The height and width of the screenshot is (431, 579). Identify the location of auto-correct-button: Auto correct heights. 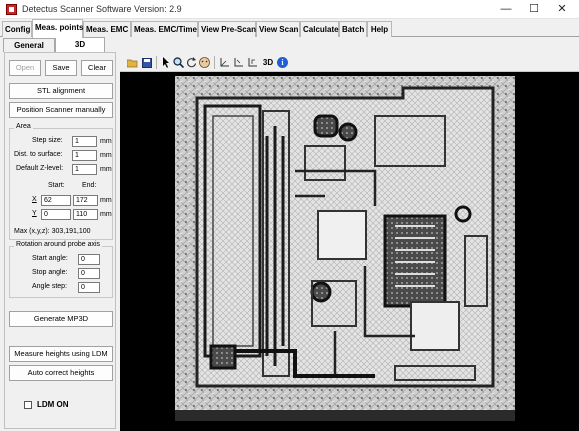
(61, 373).